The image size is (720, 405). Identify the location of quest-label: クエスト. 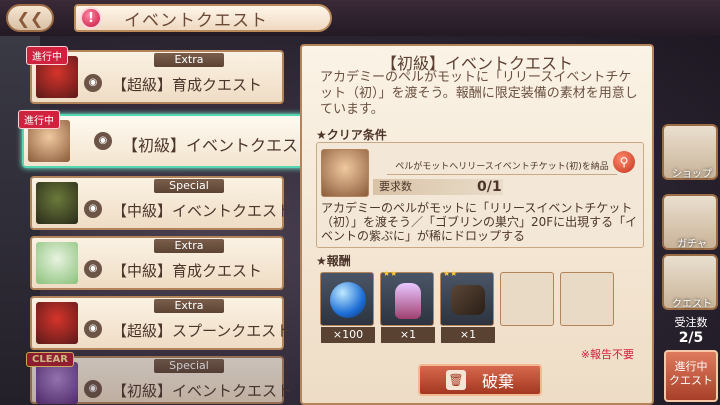
(692, 304).